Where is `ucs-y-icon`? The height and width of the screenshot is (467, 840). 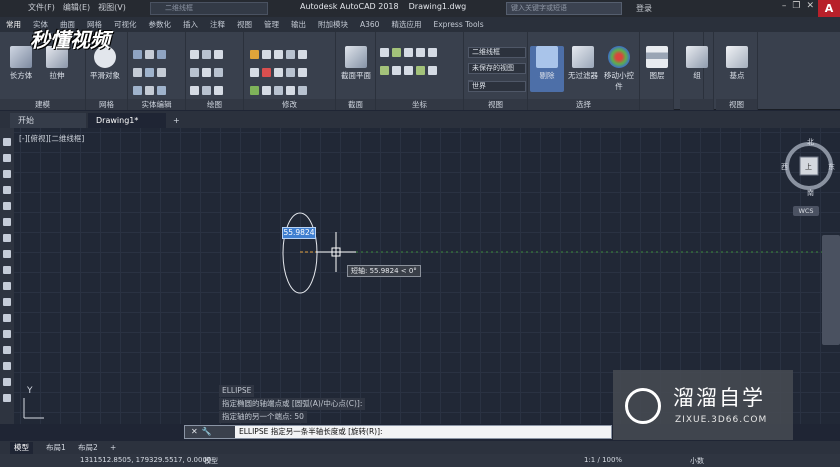 ucs-y-icon is located at coordinates (396, 70).